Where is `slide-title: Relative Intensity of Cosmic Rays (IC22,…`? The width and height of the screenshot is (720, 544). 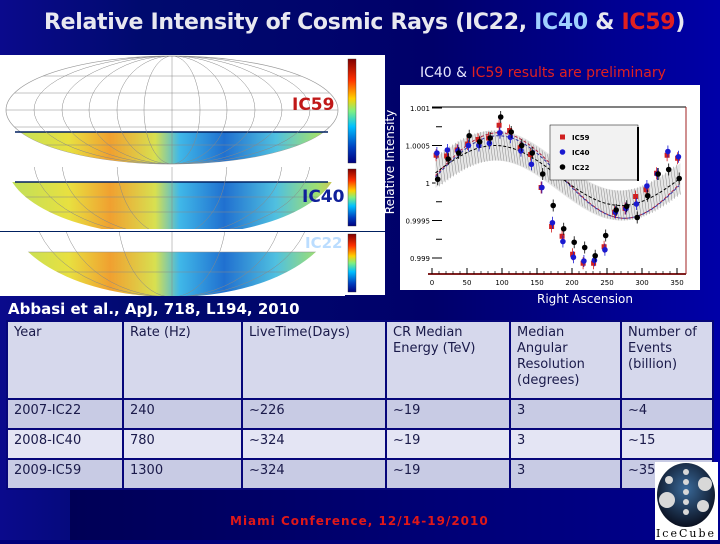 slide-title: Relative Intensity of Cosmic Rays (IC22,… is located at coordinates (364, 22).